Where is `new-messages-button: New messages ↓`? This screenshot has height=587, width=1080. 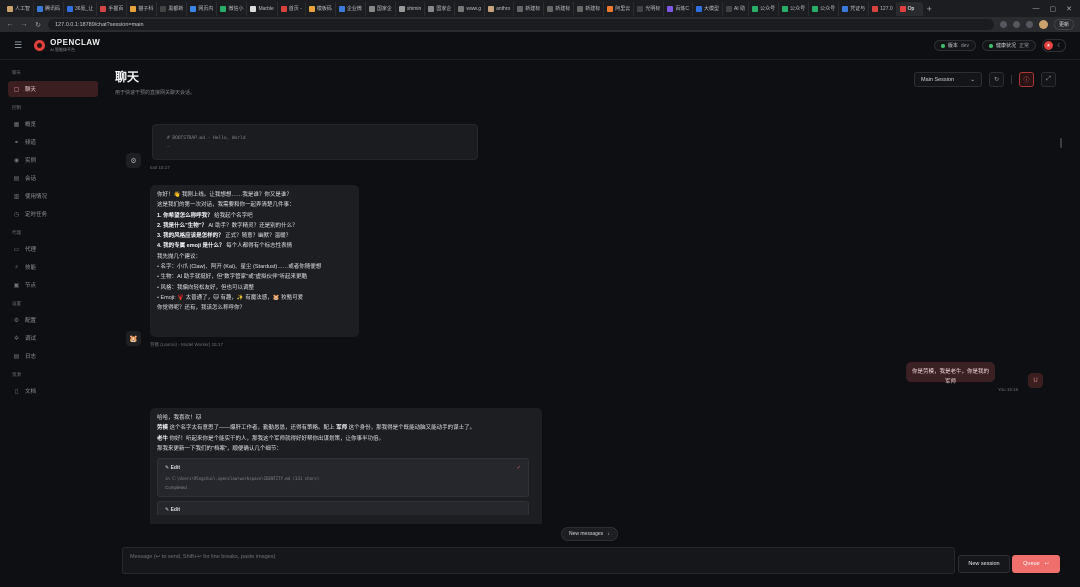 new-messages-button: New messages ↓ is located at coordinates (589, 534).